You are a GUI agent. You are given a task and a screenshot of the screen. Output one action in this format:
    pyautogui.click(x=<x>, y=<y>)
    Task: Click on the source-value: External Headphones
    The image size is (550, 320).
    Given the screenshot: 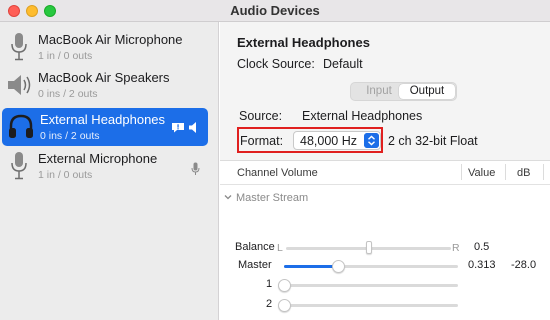 What is the action you would take?
    pyautogui.click(x=362, y=116)
    